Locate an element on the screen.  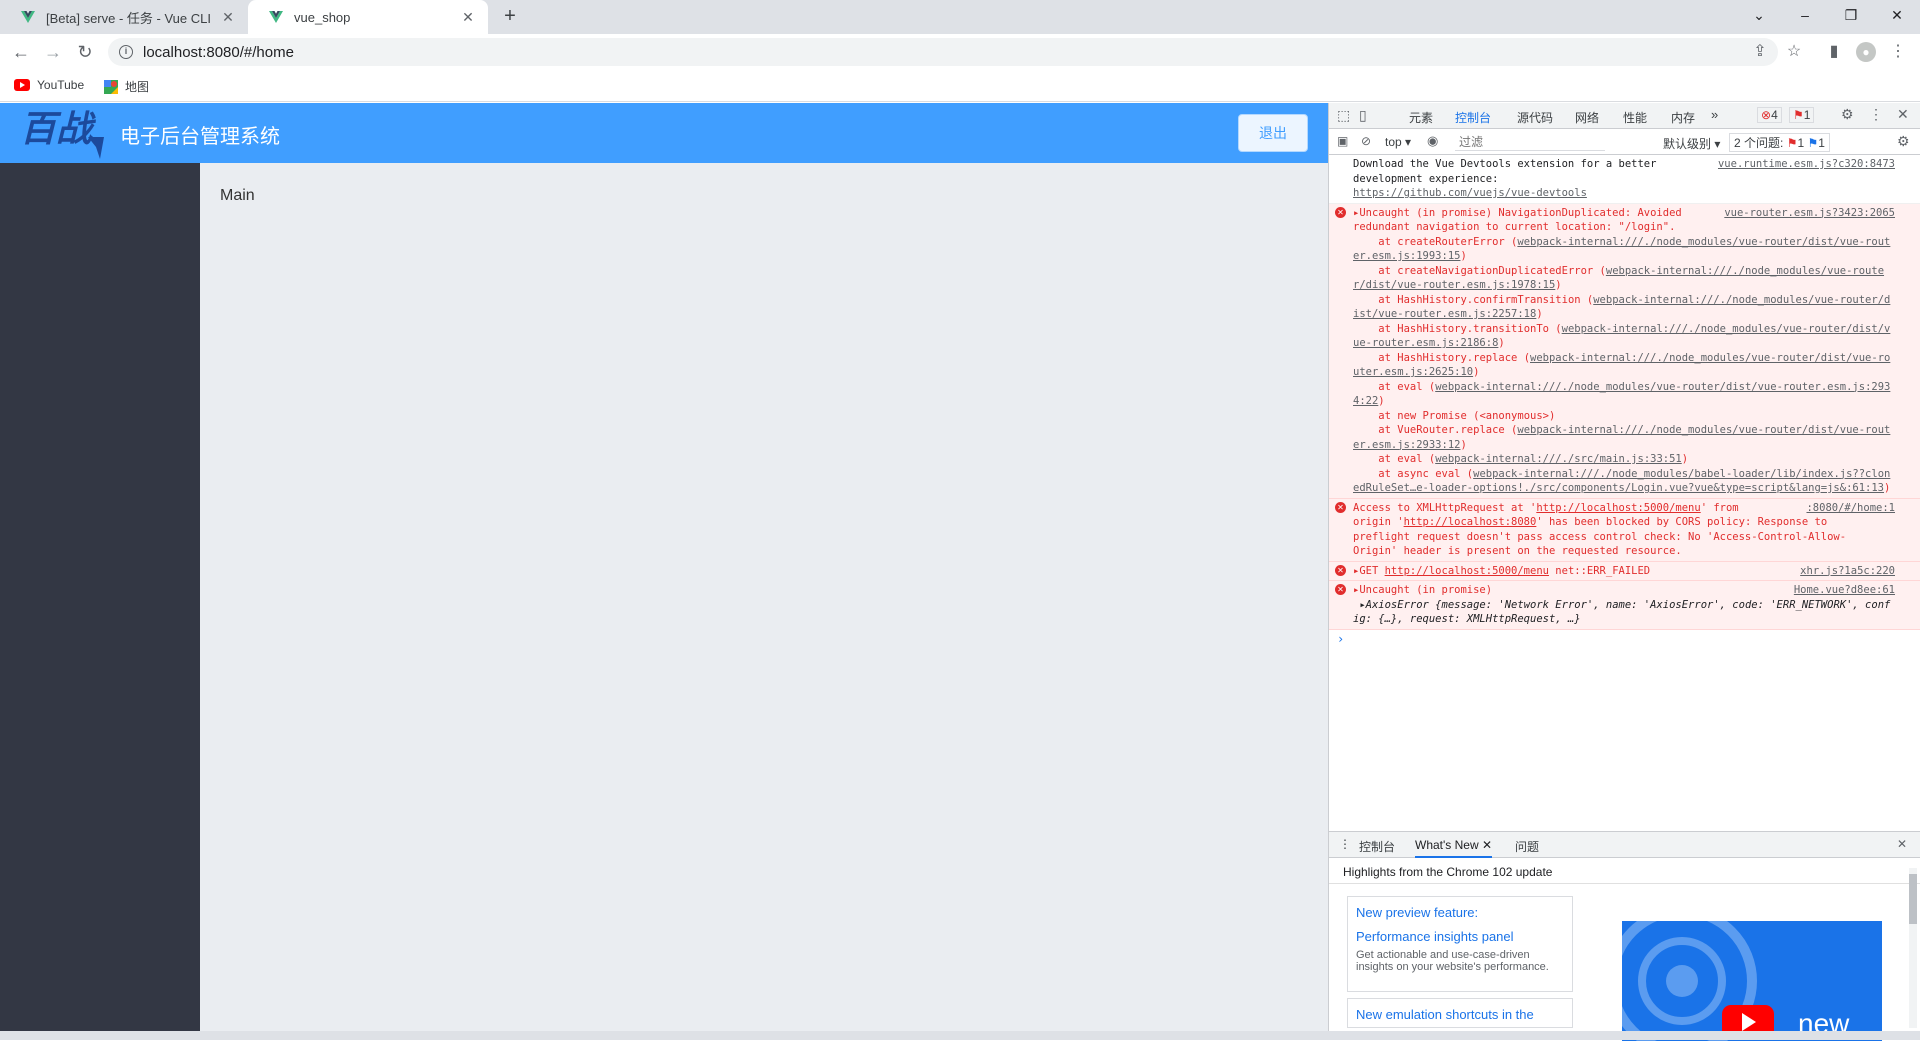
clear-console-icon: ⊘ is located at coordinates (1366, 141).